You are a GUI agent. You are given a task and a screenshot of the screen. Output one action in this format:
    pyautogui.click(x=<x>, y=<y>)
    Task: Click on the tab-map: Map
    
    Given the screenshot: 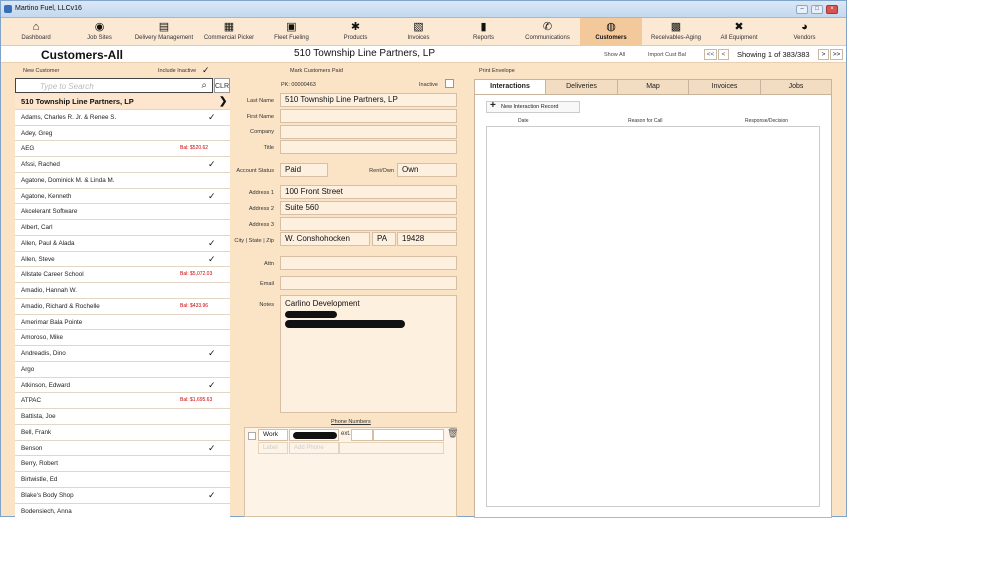 What is the action you would take?
    pyautogui.click(x=653, y=87)
    